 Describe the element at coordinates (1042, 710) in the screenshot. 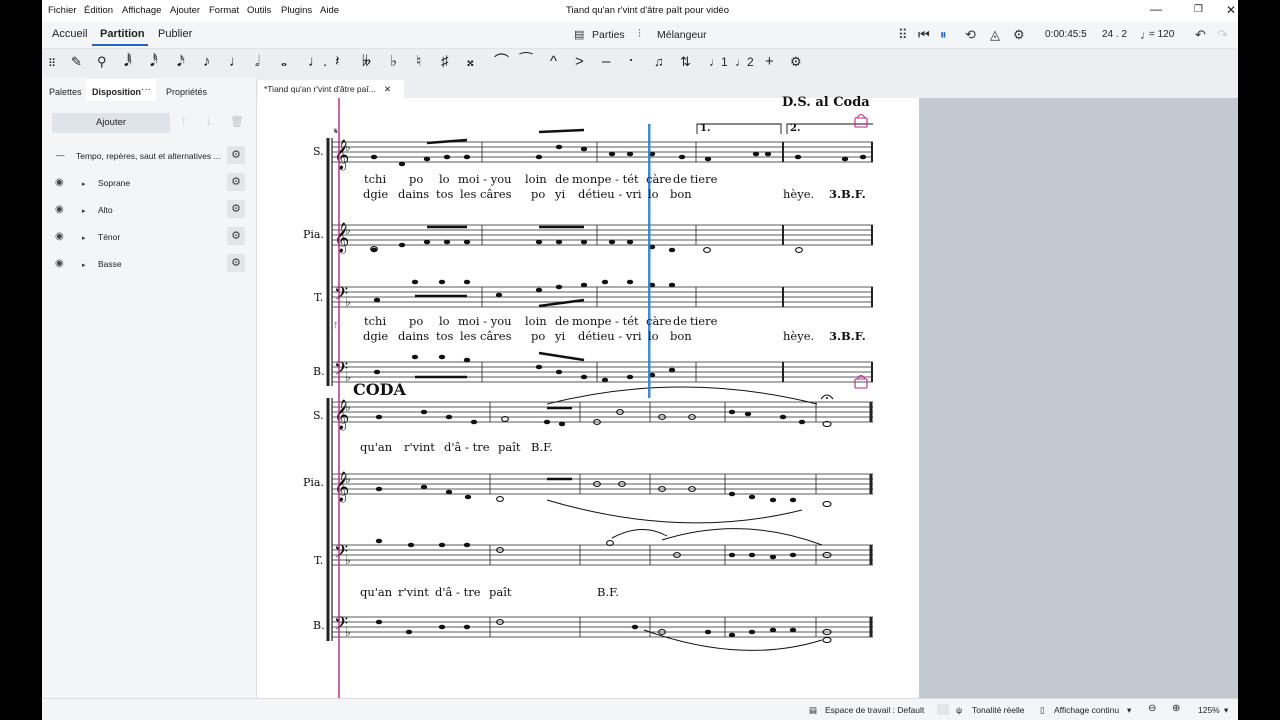

I see `page-view-icon: ▯` at that location.